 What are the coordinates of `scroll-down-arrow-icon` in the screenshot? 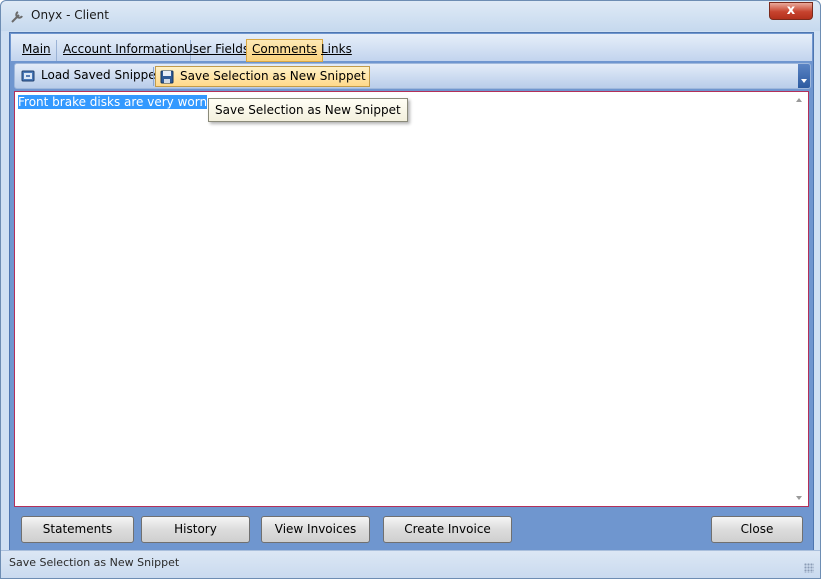 It's located at (799, 498).